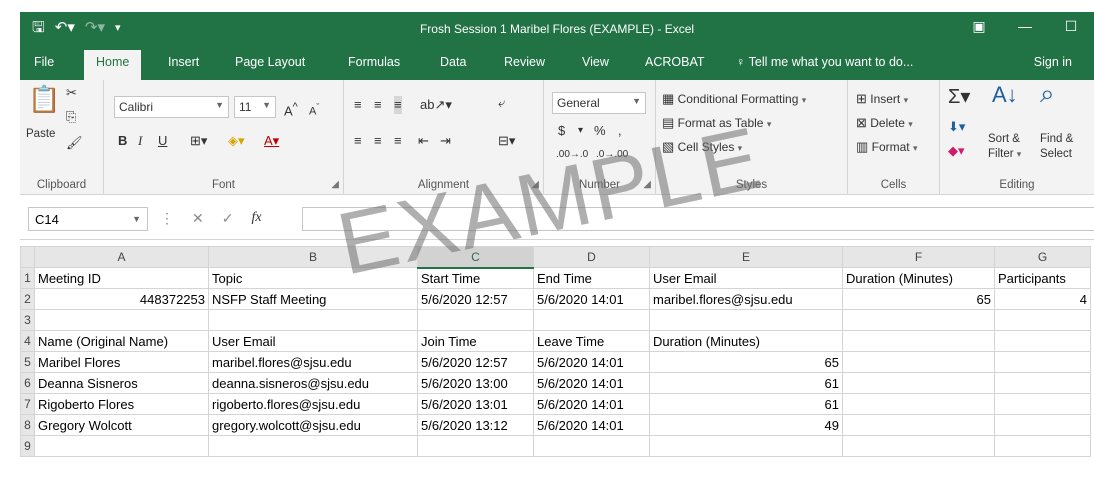 The image size is (1094, 492). Describe the element at coordinates (171, 107) in the screenshot. I see `font-name-select: Calibri ▼` at that location.